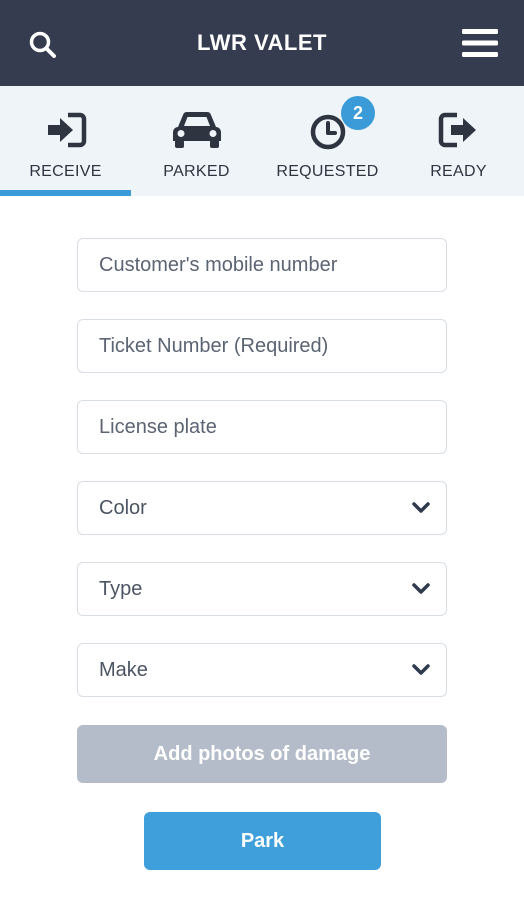 Image resolution: width=524 pixels, height=900 pixels. Describe the element at coordinates (358, 113) in the screenshot. I see `requested-count-badge: 2` at that location.